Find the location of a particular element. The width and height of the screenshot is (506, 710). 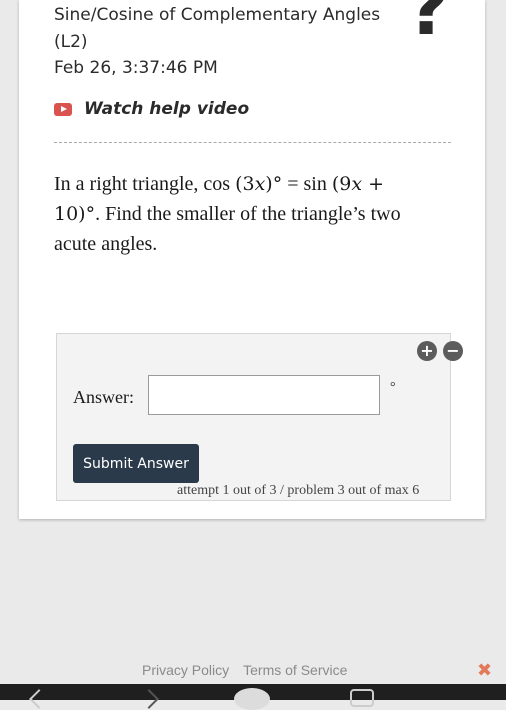

submit-answer-button: Submit Answer is located at coordinates (136, 463).